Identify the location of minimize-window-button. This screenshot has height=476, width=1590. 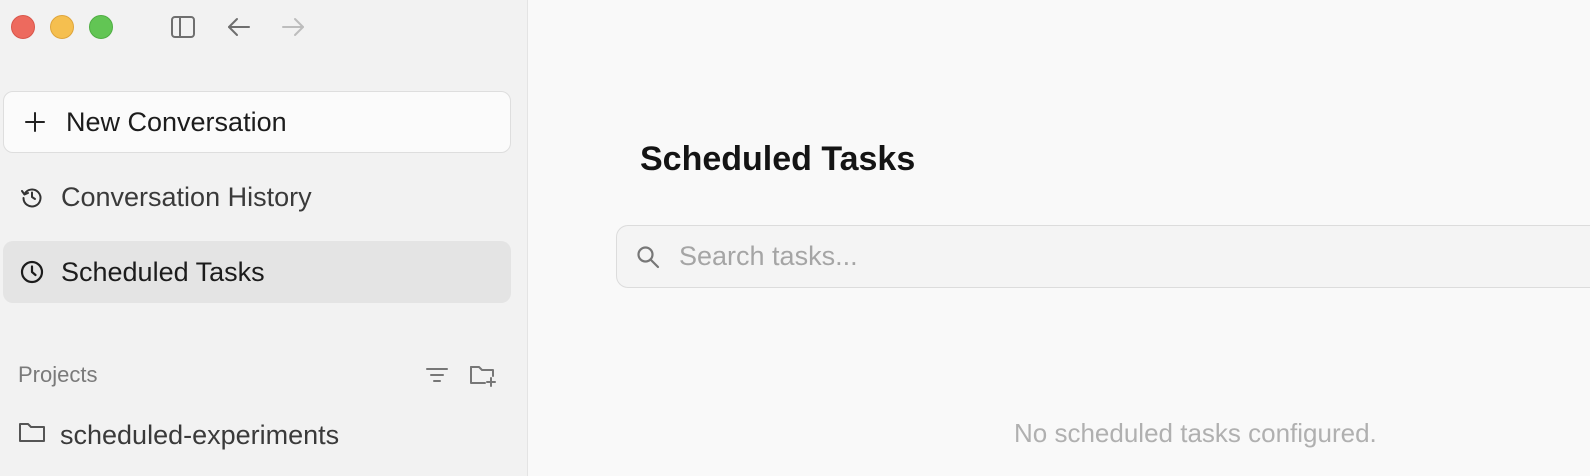
(62, 27).